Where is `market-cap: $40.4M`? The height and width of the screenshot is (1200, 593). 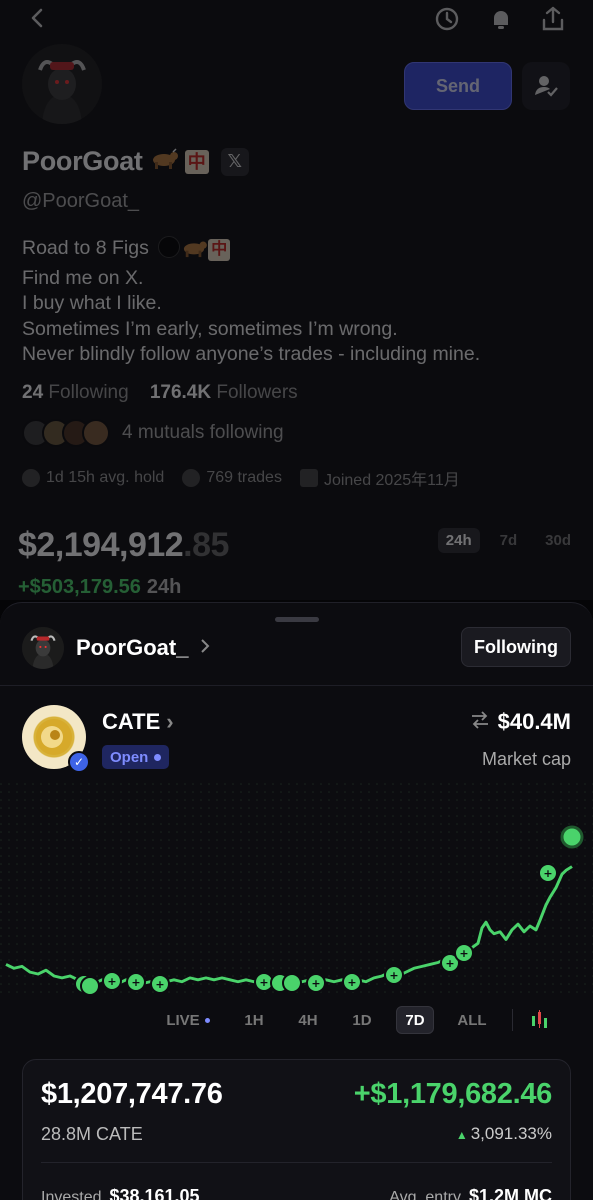 market-cap: $40.4M is located at coordinates (520, 722).